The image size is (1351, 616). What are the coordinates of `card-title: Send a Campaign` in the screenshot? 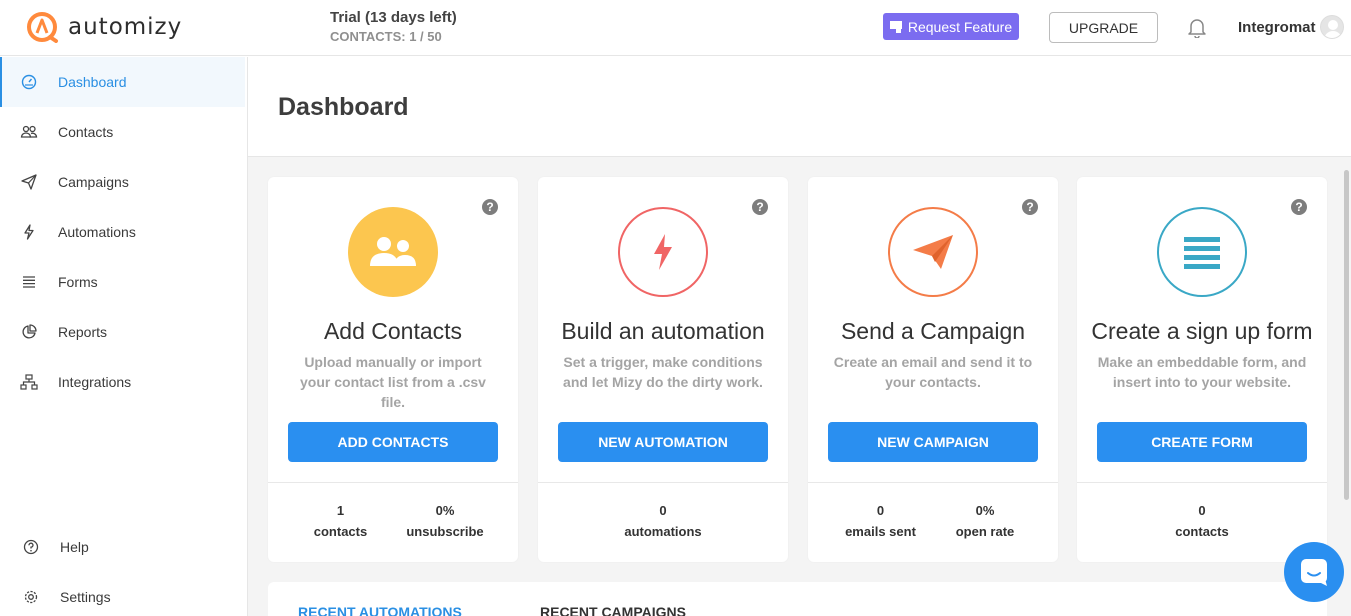 It's located at (933, 331).